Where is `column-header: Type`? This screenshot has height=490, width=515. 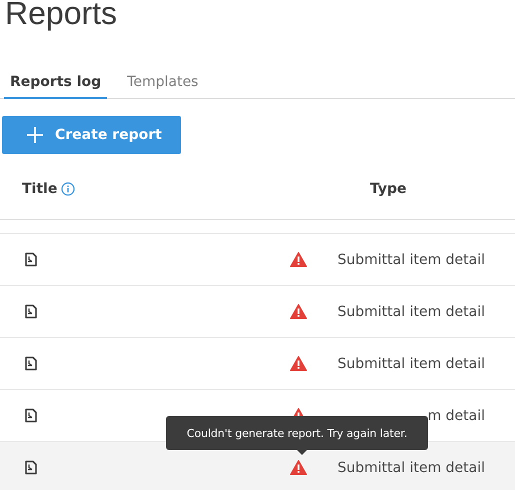 column-header: Type is located at coordinates (388, 189).